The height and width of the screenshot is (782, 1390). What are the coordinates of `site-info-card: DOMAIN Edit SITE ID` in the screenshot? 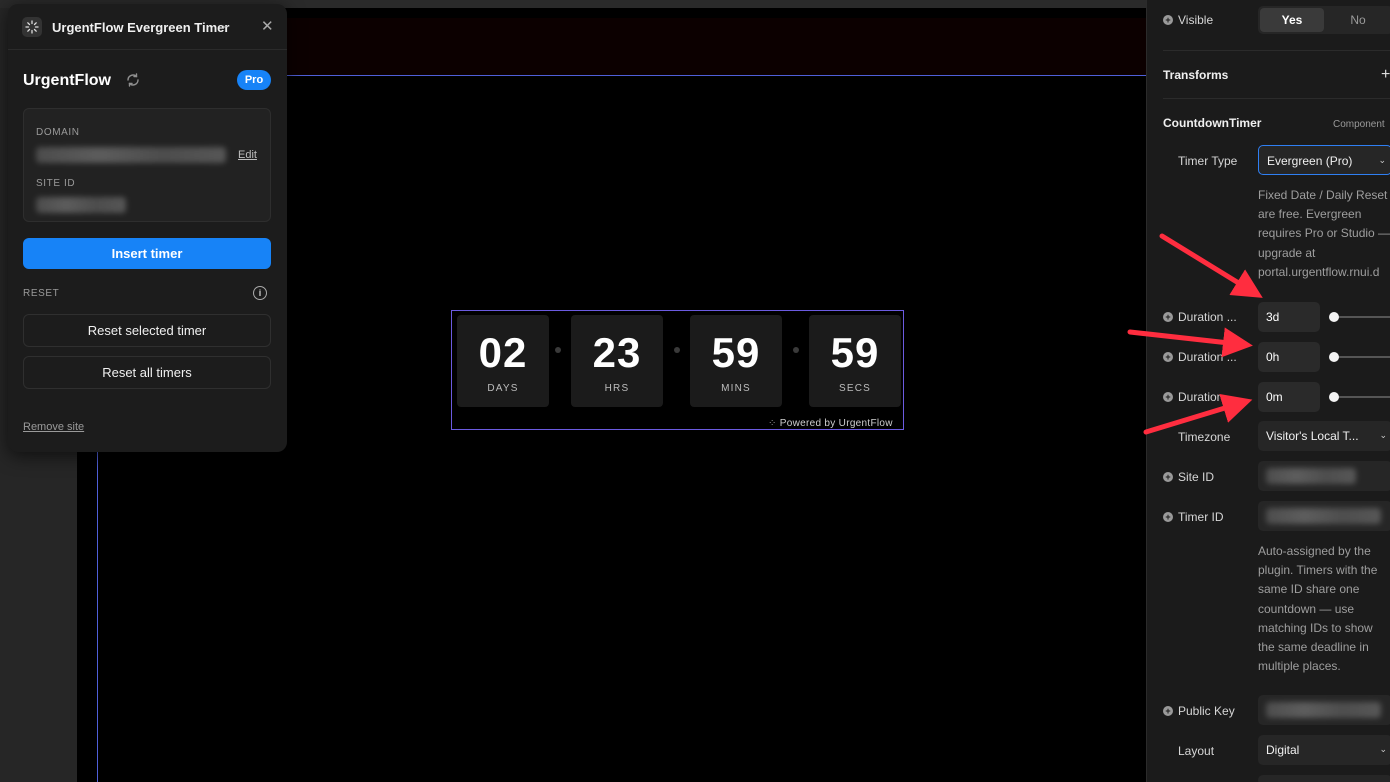 It's located at (147, 165).